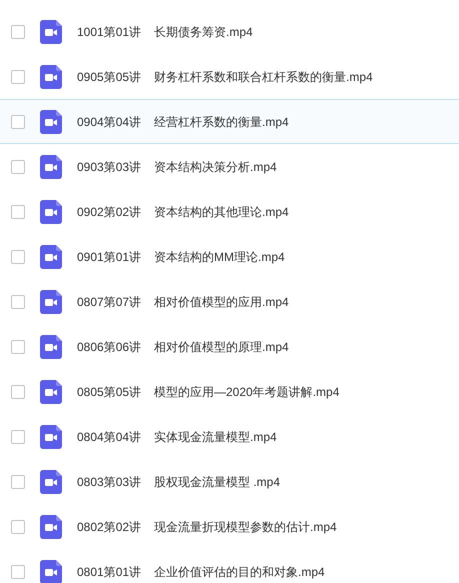 This screenshot has height=583, width=459. What do you see at coordinates (221, 347) in the screenshot?
I see `file-title: 相对价值模型的原理.mp4` at bounding box center [221, 347].